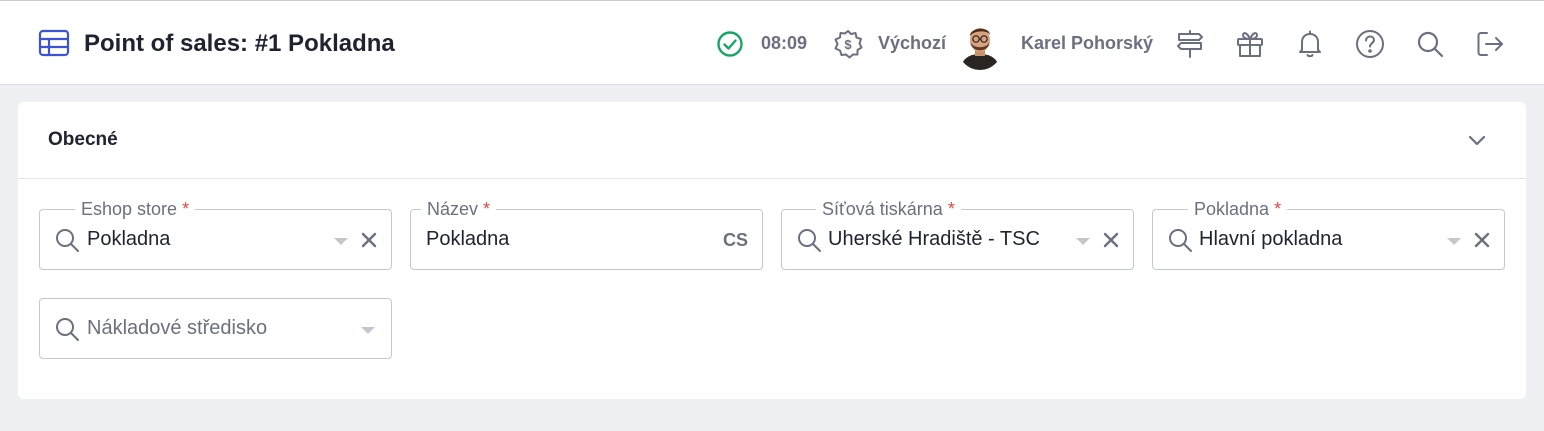  Describe the element at coordinates (1271, 239) in the screenshot. I see `cash-register-value: Hlavní pokladna` at that location.